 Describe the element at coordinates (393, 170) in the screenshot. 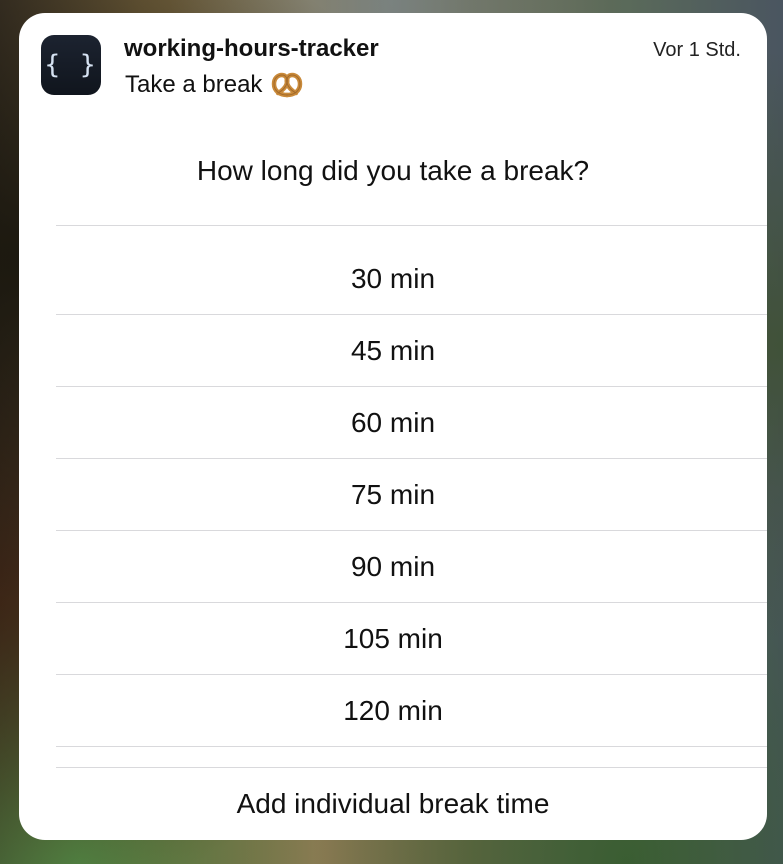

I see `break-question: How long did you take a break?` at that location.